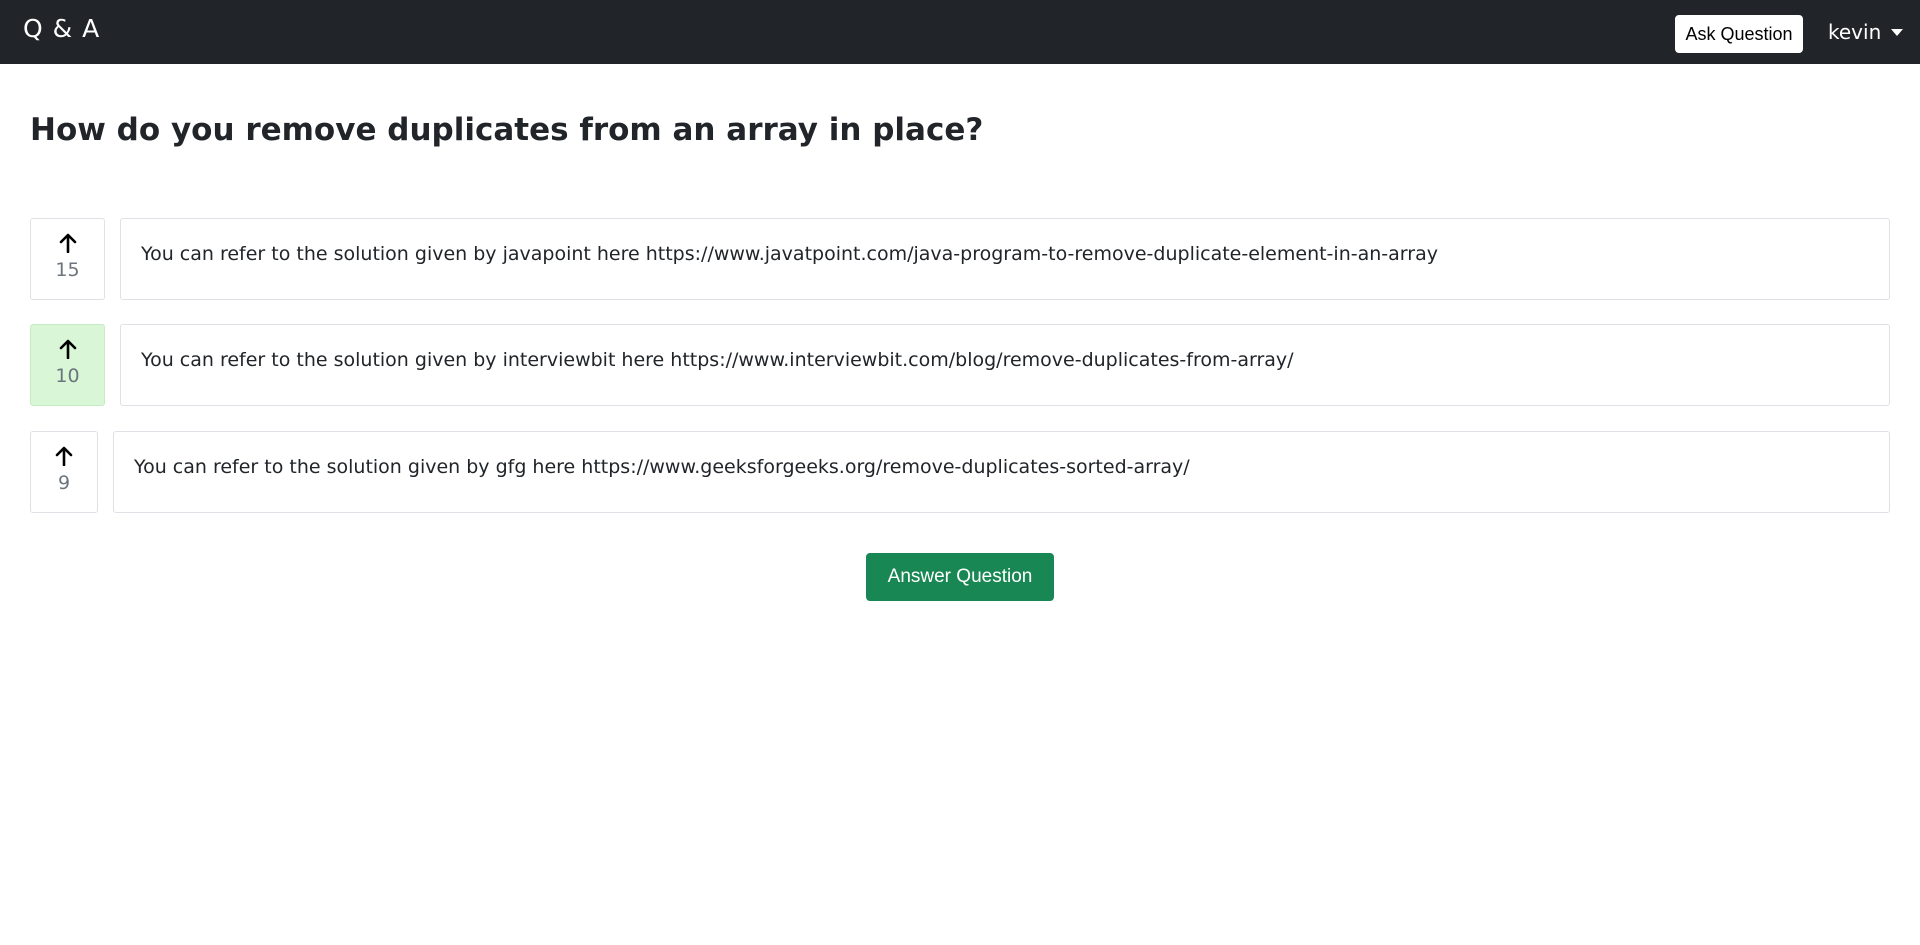 The image size is (1920, 945). I want to click on user-menu: kevin, so click(1866, 32).